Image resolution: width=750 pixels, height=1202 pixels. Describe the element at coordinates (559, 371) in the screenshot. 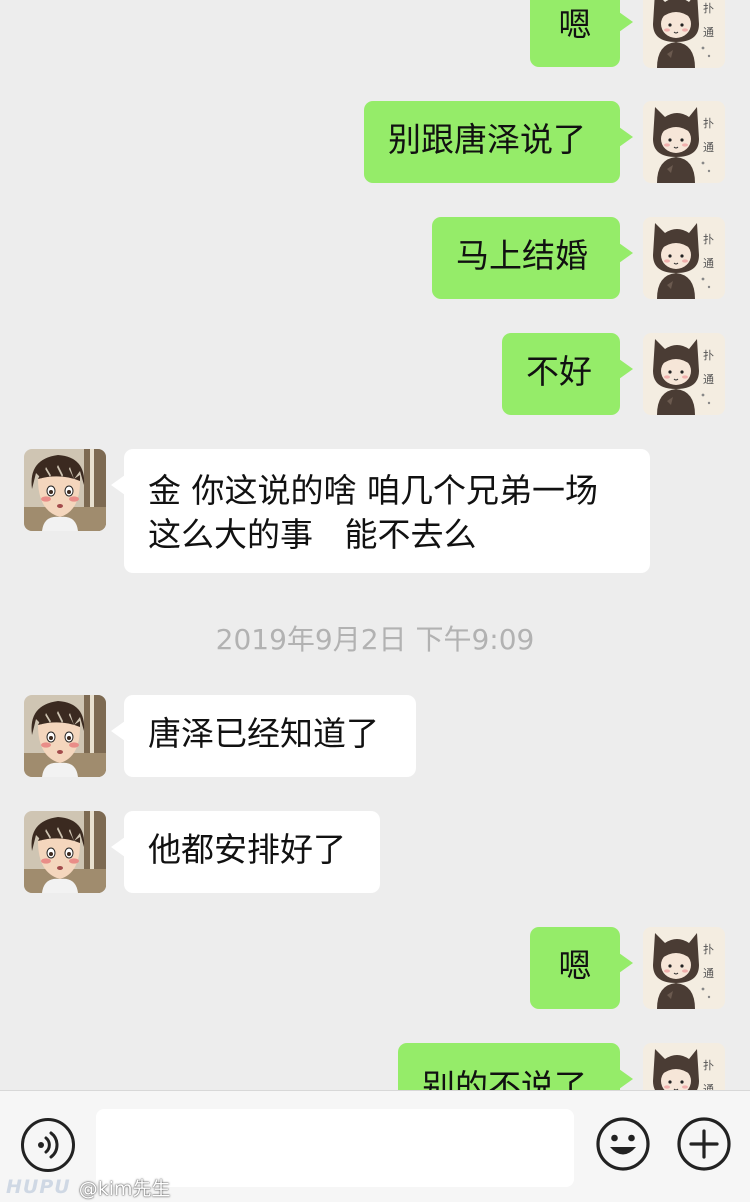

I see `message-text: 不好` at that location.